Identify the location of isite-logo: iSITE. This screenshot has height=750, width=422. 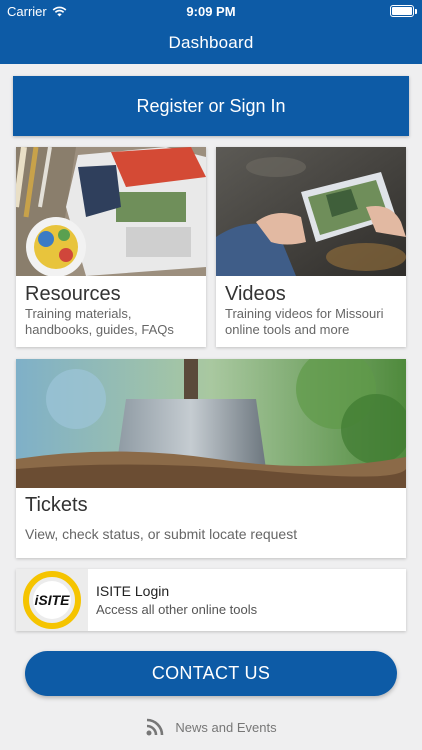
(52, 600).